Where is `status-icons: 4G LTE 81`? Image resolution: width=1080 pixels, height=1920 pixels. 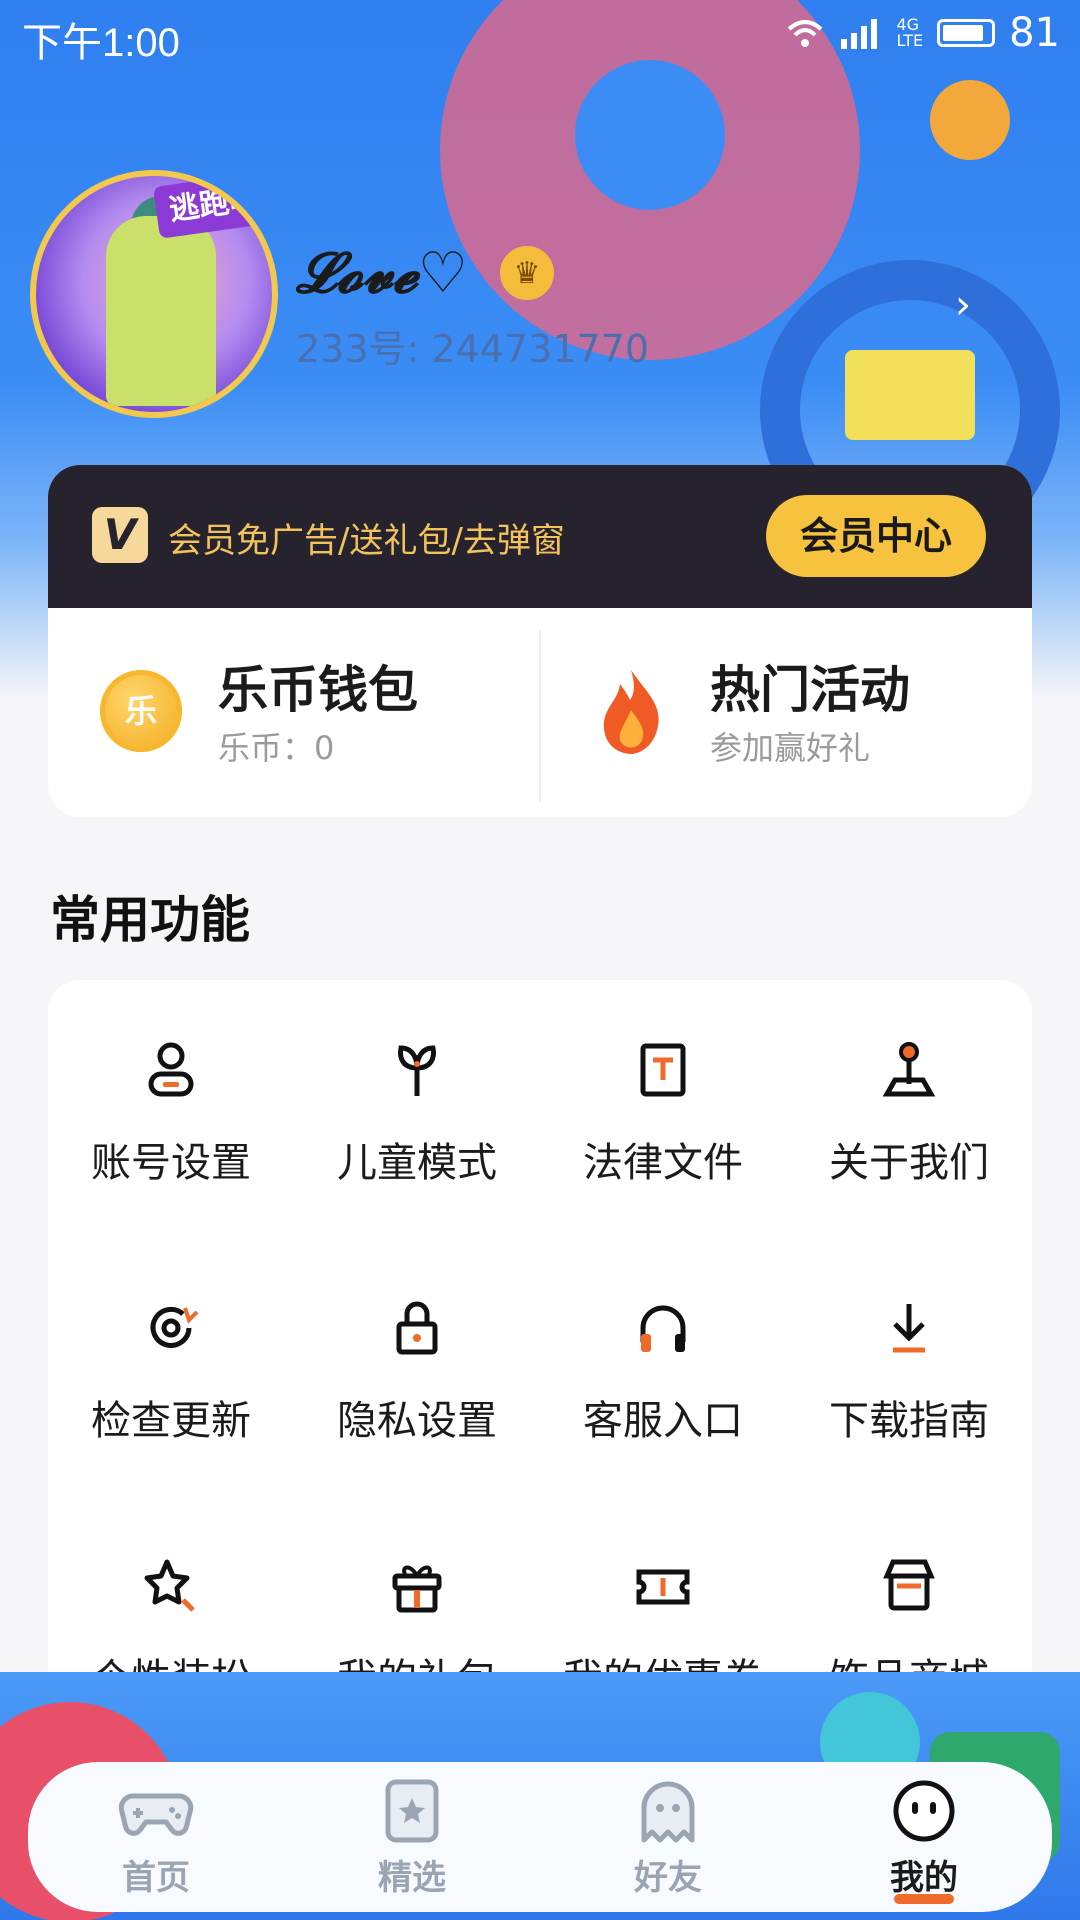
status-icons: 4G LTE 81 is located at coordinates (922, 33).